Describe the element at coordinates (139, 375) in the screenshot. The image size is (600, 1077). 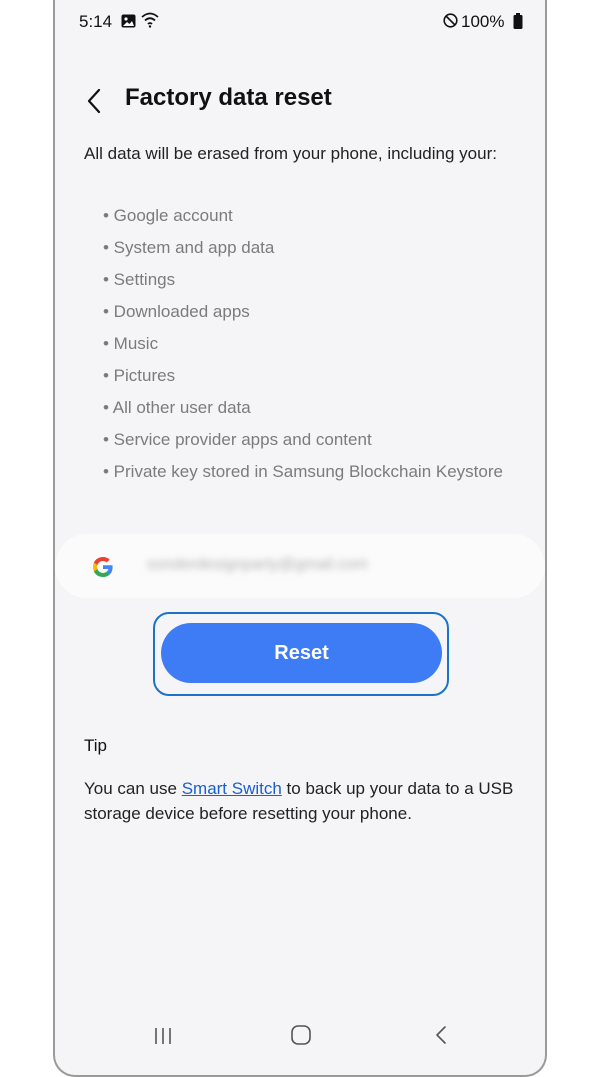
I see `list-item: • Pictures` at that location.